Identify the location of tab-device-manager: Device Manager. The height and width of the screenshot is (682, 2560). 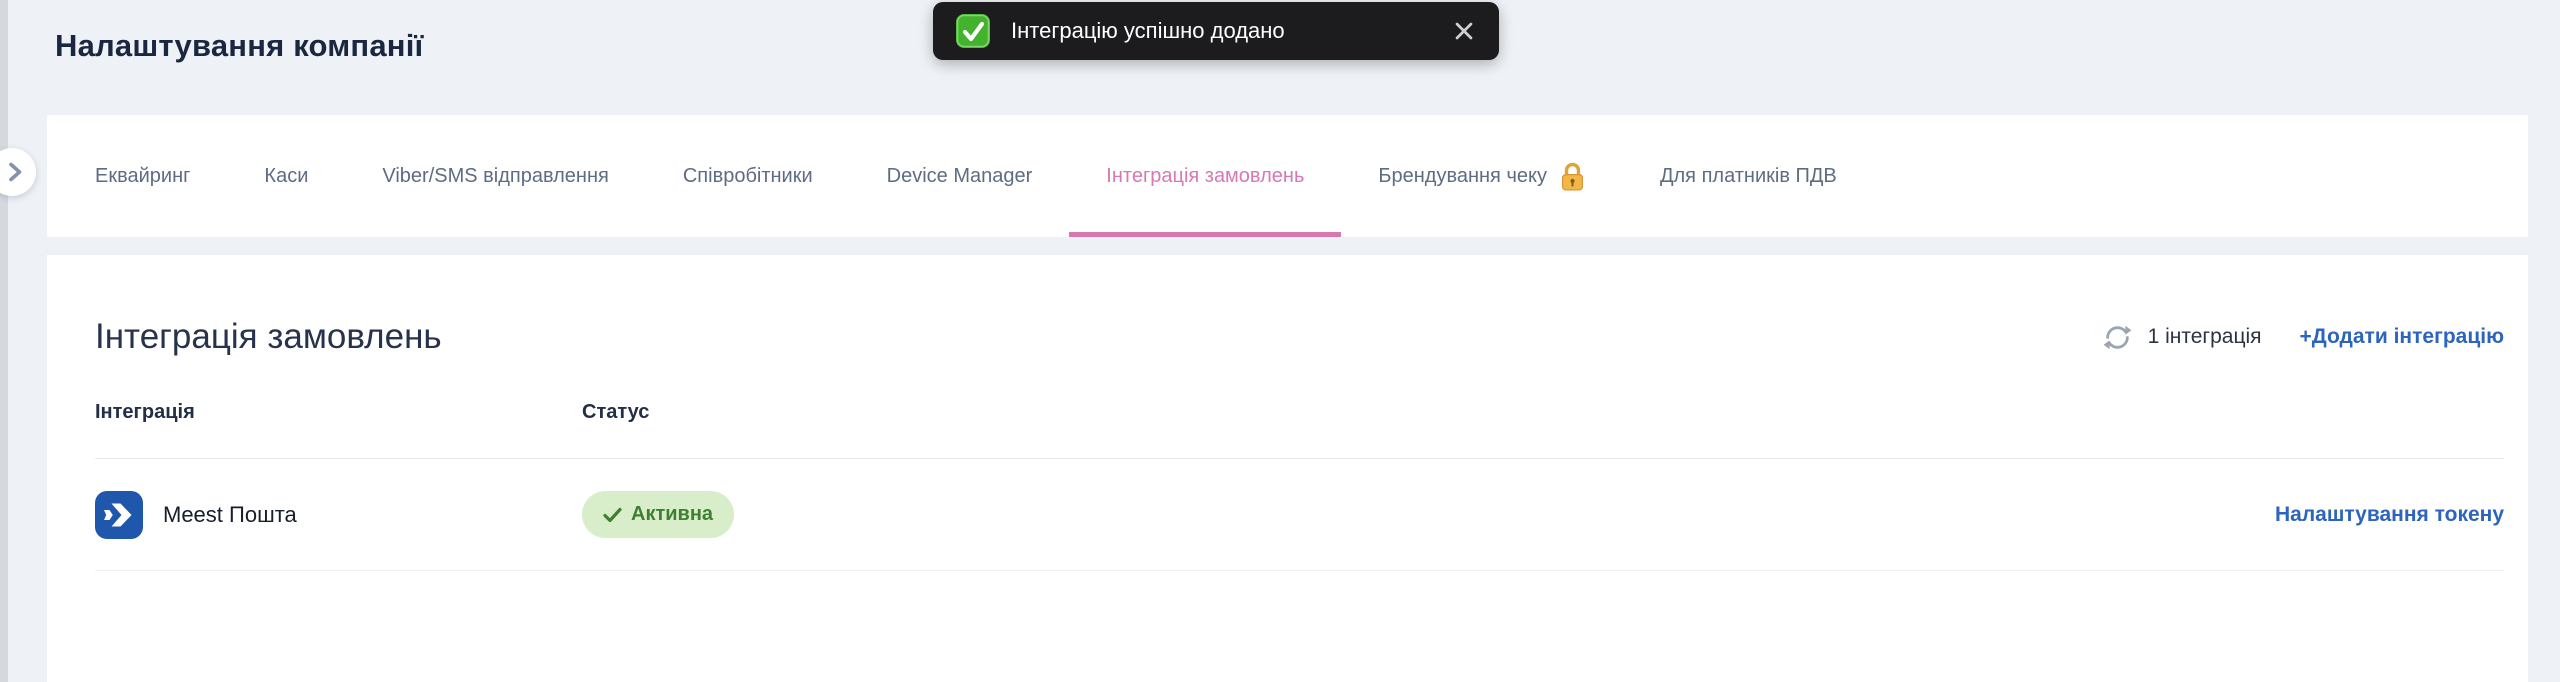
(960, 176).